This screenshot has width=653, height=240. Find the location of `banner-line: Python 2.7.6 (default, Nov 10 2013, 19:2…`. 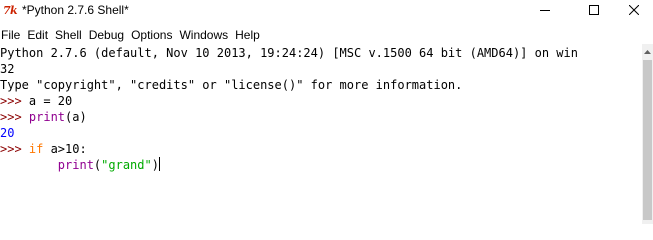

banner-line: Python 2.7.6 (default, Nov 10 2013, 19:2… is located at coordinates (289, 53).